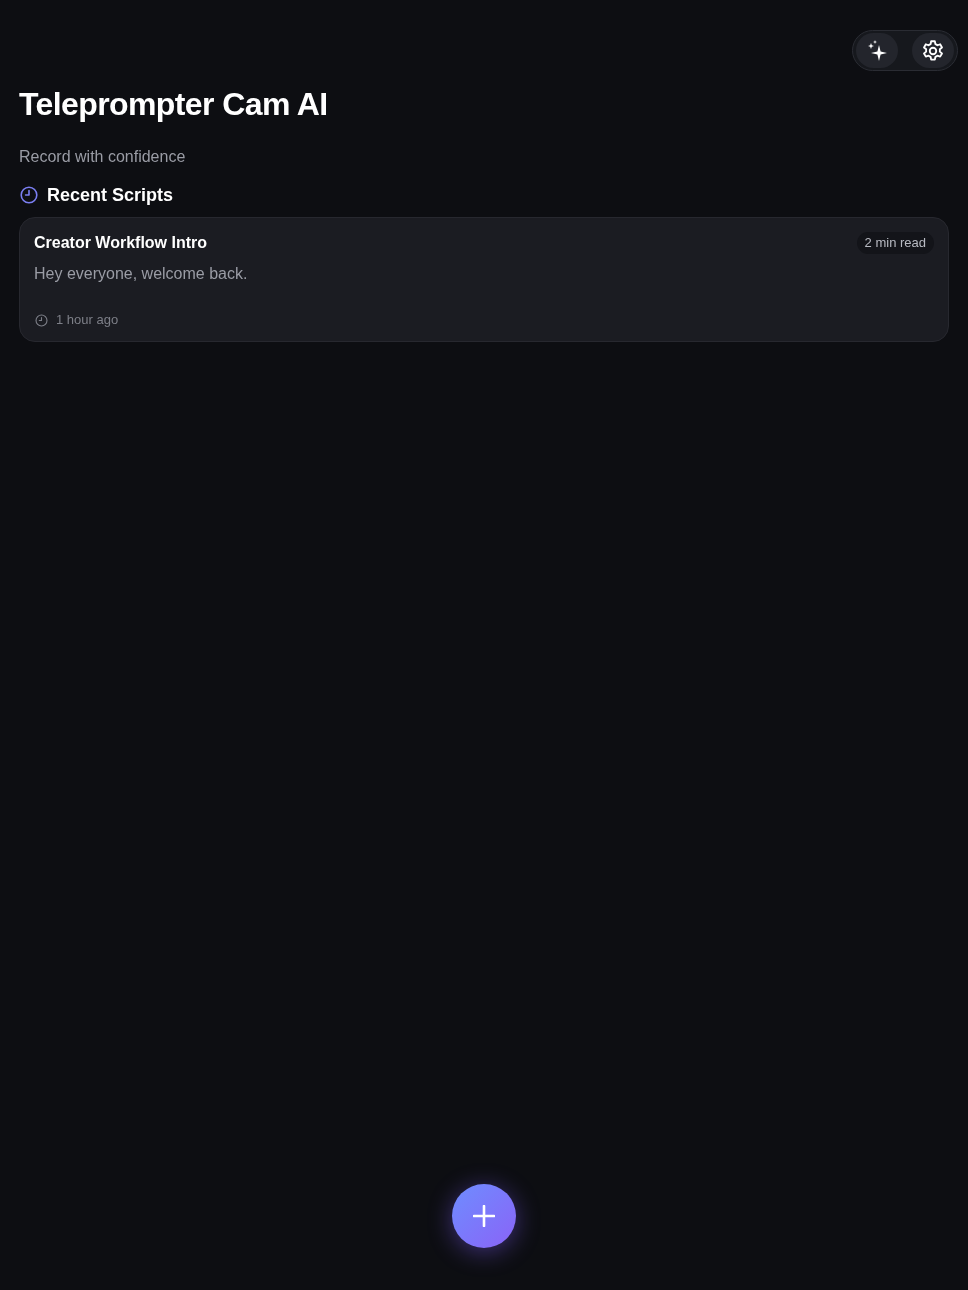 This screenshot has height=1290, width=968. What do you see at coordinates (103, 157) in the screenshot?
I see `app-subtitle: Record with confidence` at bounding box center [103, 157].